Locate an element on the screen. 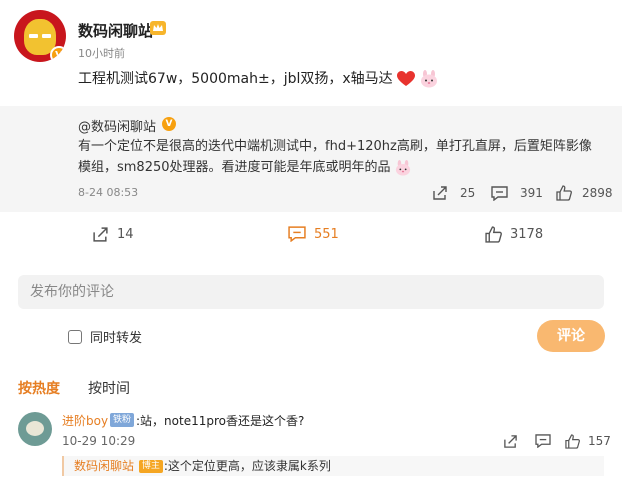 The height and width of the screenshot is (482, 640). post-time: 10小时前 is located at coordinates (101, 53).